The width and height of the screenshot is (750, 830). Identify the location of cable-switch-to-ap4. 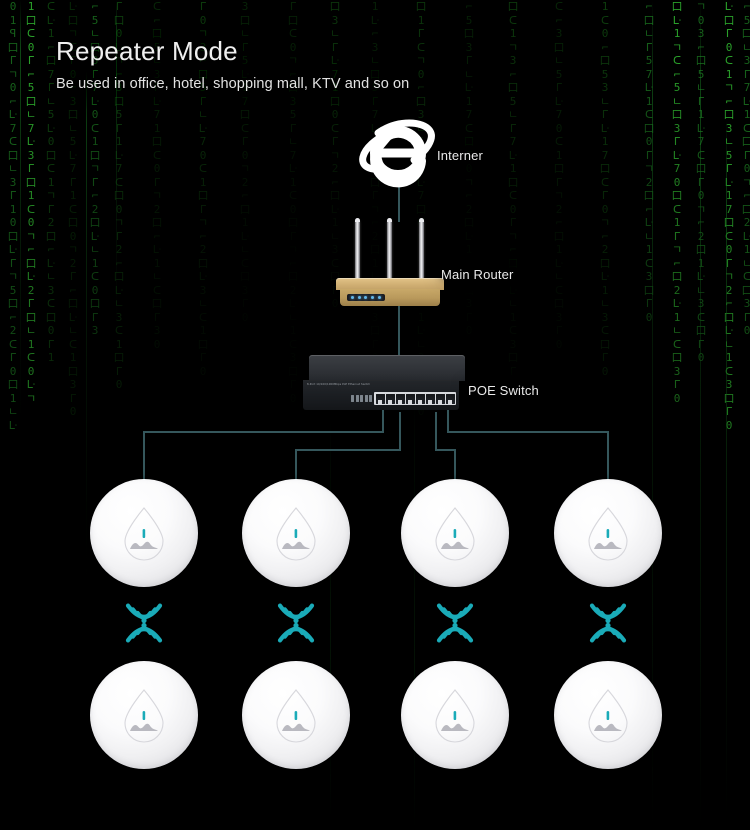
(528, 448).